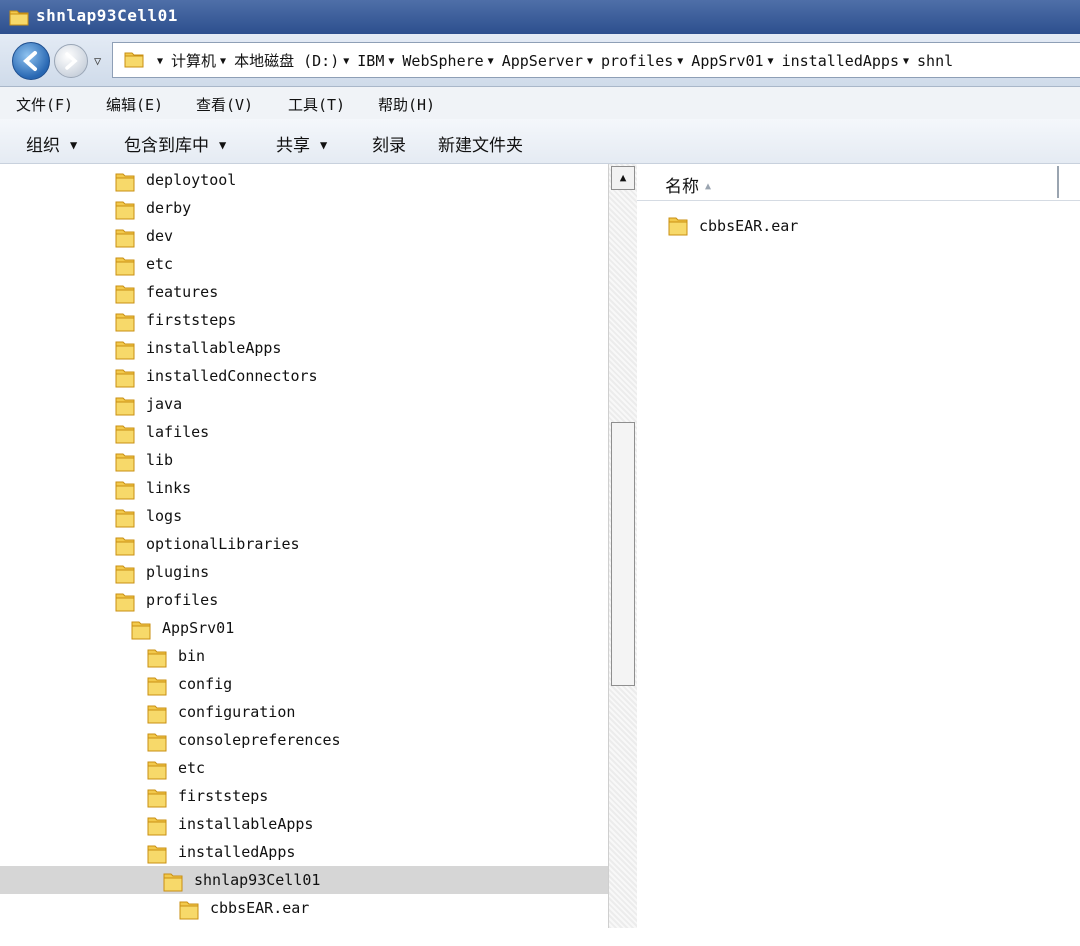 Image resolution: width=1080 pixels, height=946 pixels. Describe the element at coordinates (304, 516) in the screenshot. I see `tree-item: logs` at that location.